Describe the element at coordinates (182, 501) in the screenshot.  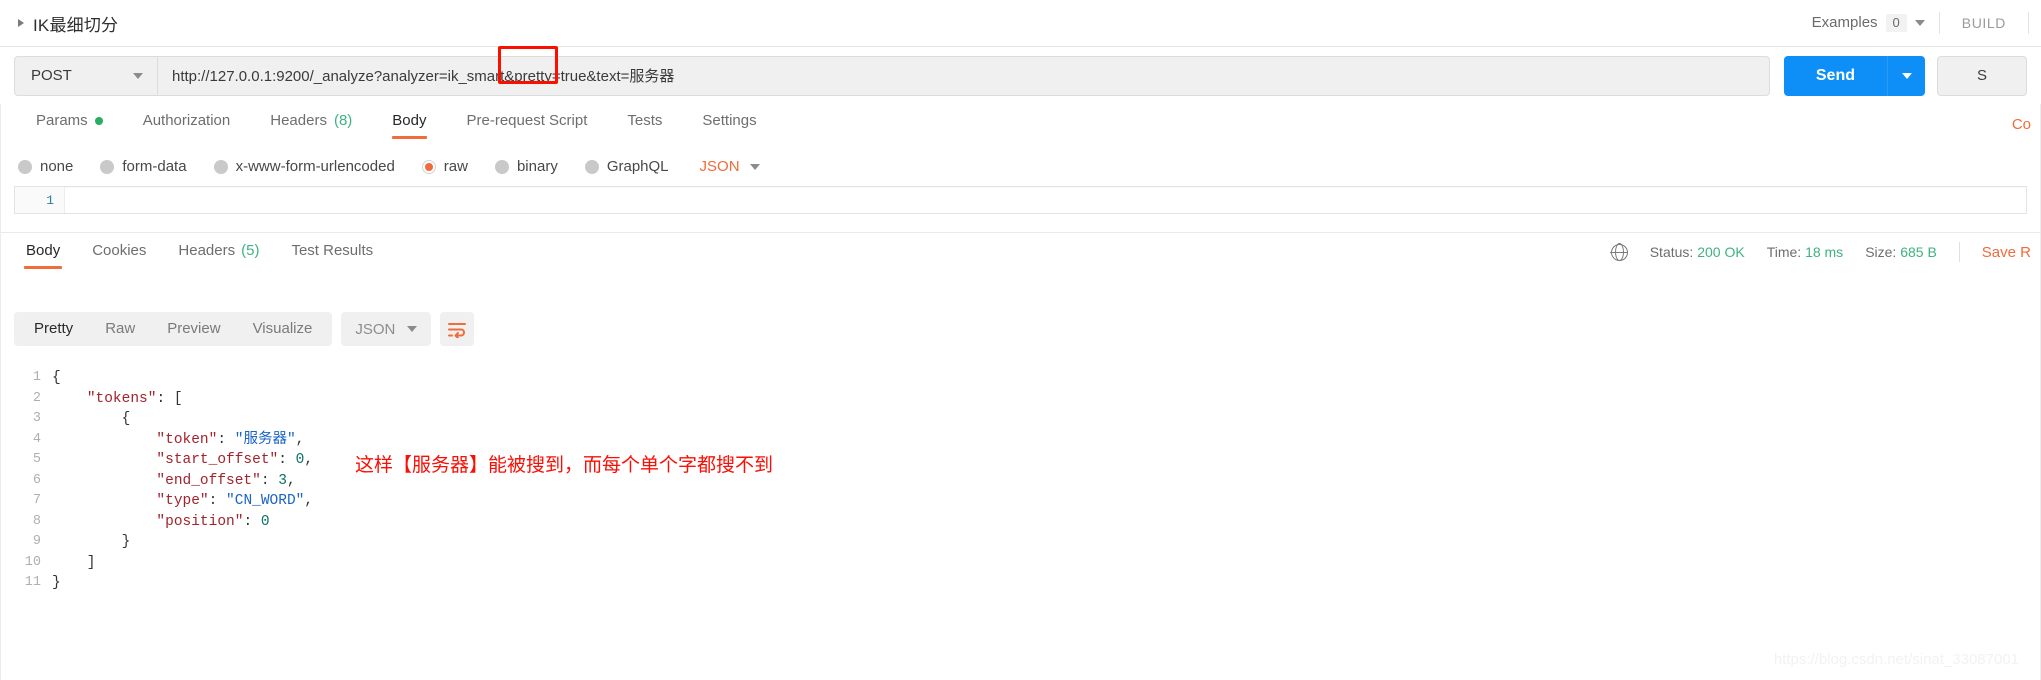
I see `code-line-text: "type": "CN_WORD",` at that location.